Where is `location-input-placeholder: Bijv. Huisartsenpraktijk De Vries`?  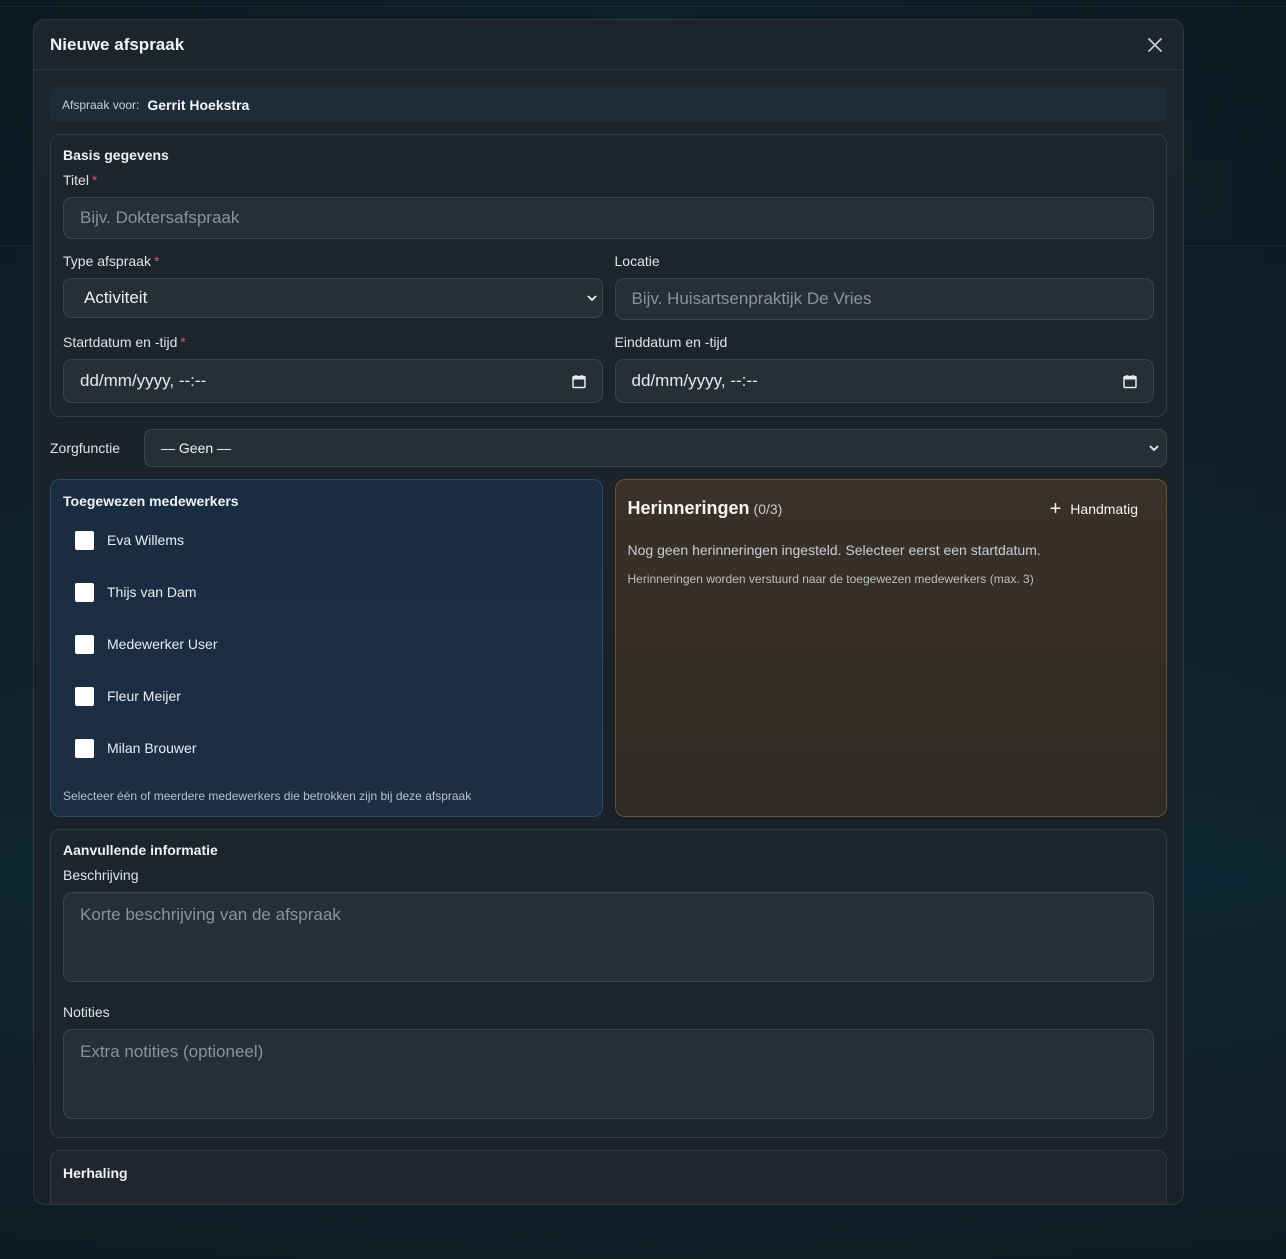 location-input-placeholder: Bijv. Huisartsenpraktijk De Vries is located at coordinates (751, 298).